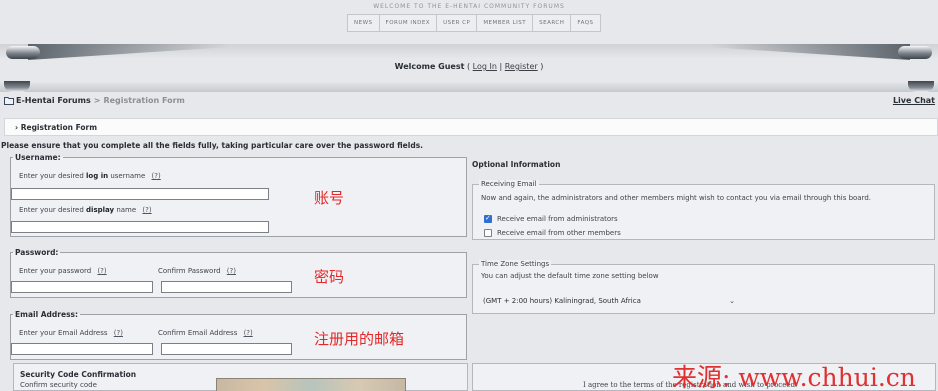  What do you see at coordinates (55, 271) in the screenshot?
I see `password-label-text: Enter your password` at bounding box center [55, 271].